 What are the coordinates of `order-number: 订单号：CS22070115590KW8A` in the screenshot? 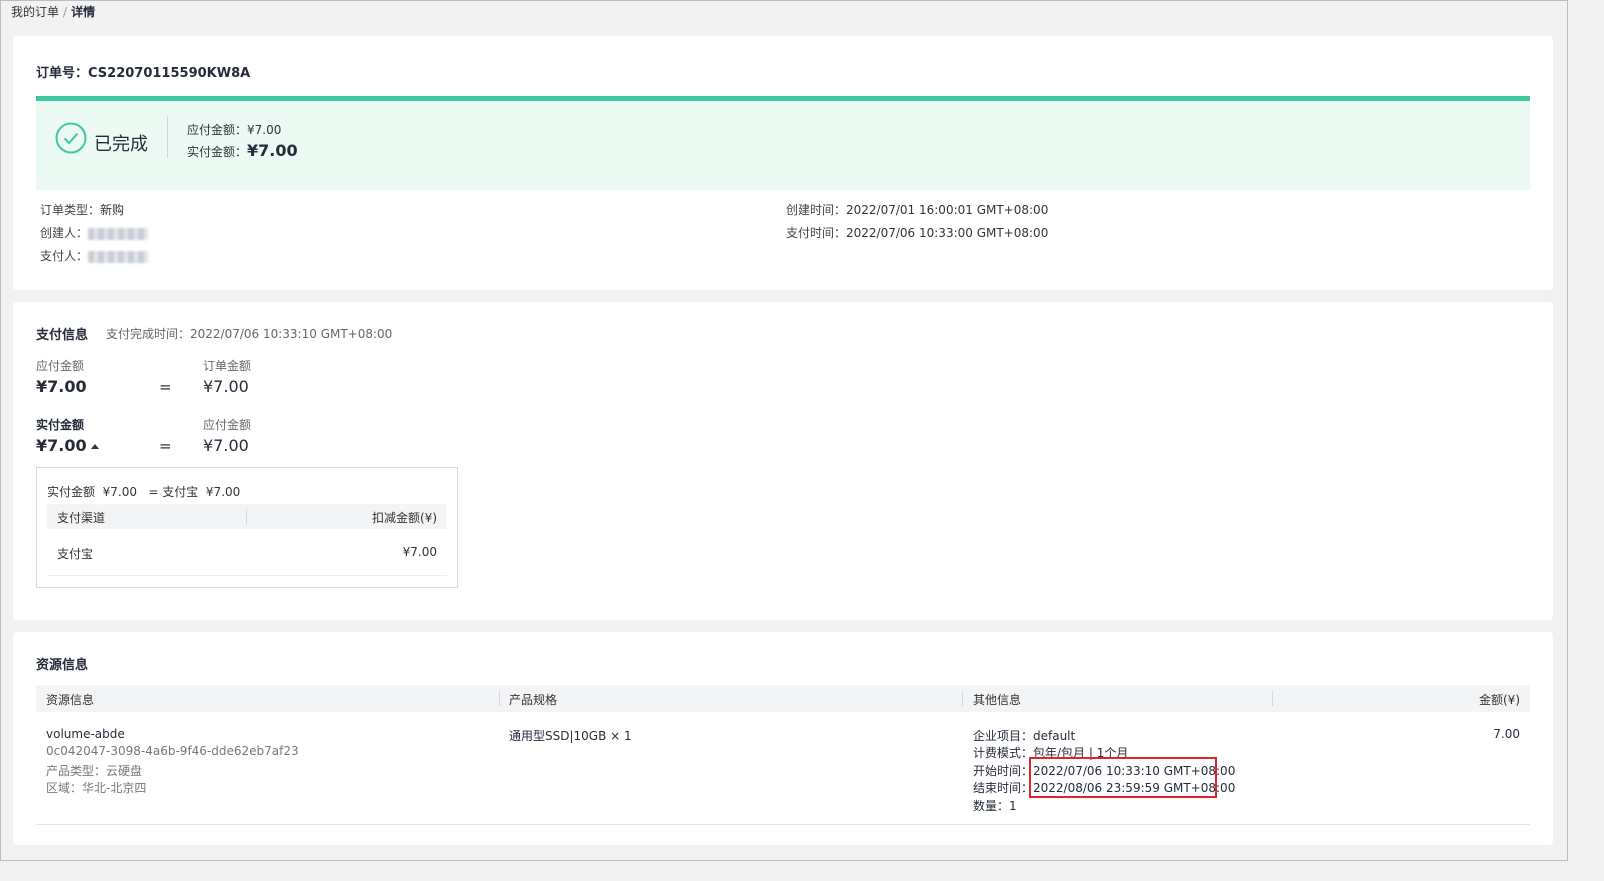 It's located at (143, 71).